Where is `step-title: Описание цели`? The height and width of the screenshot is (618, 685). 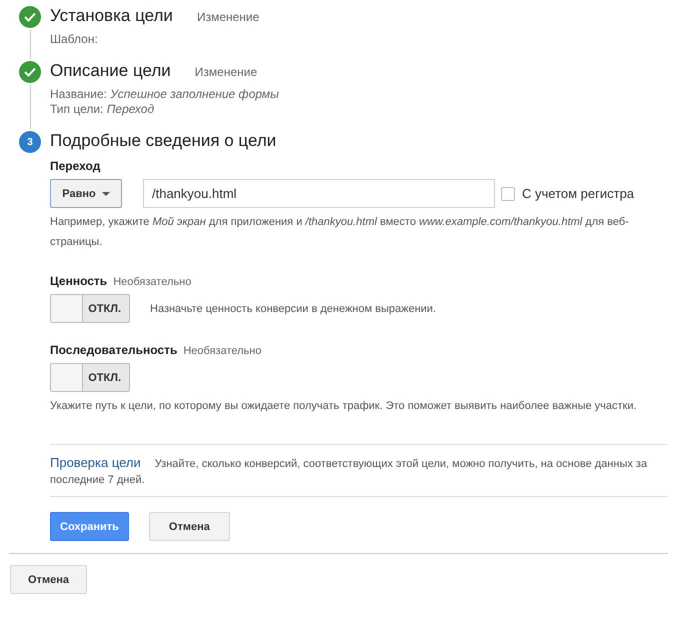
step-title: Описание цели is located at coordinates (110, 71).